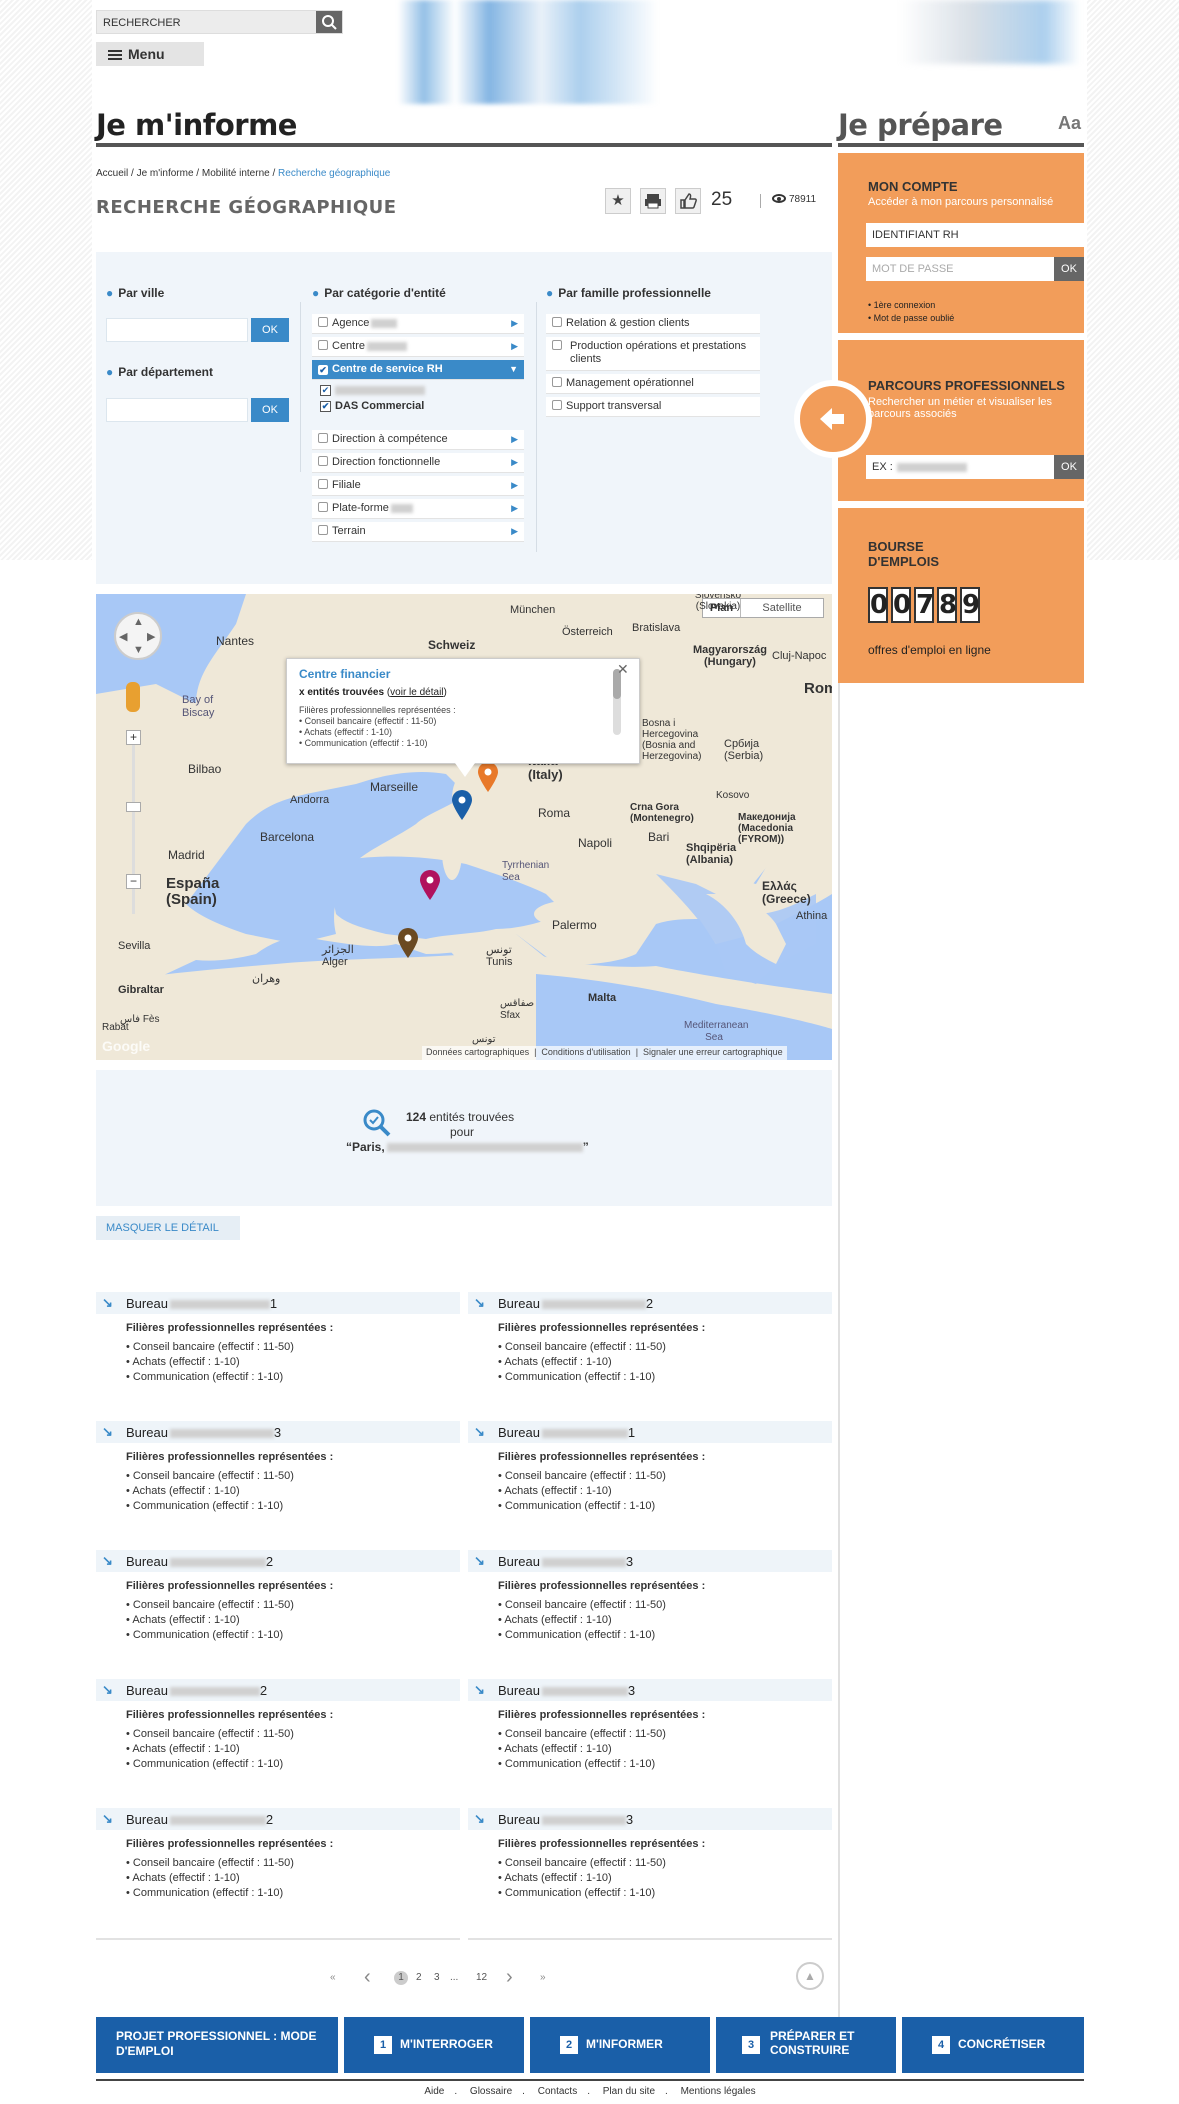 This screenshot has height=2104, width=1179. What do you see at coordinates (620, 2045) in the screenshot?
I see `footer-step-2: 2 M'INFORMER` at bounding box center [620, 2045].